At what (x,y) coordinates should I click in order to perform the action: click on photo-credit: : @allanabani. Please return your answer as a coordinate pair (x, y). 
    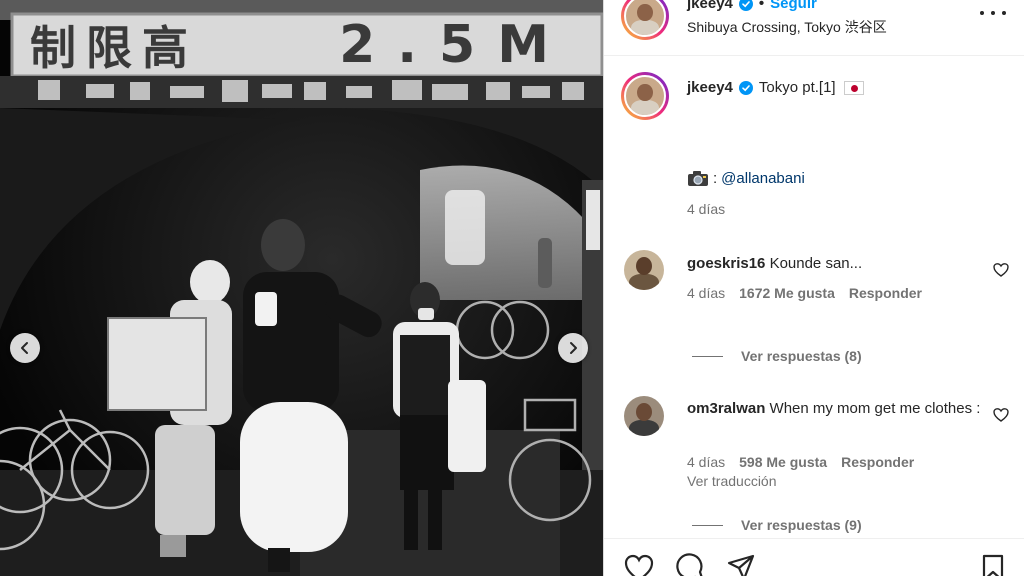
    Looking at the image, I should click on (746, 178).